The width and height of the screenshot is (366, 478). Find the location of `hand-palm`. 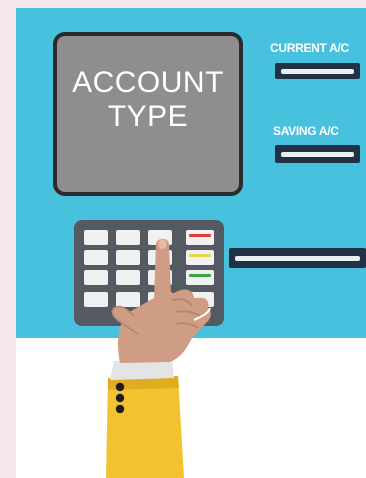

hand-palm is located at coordinates (164, 300).